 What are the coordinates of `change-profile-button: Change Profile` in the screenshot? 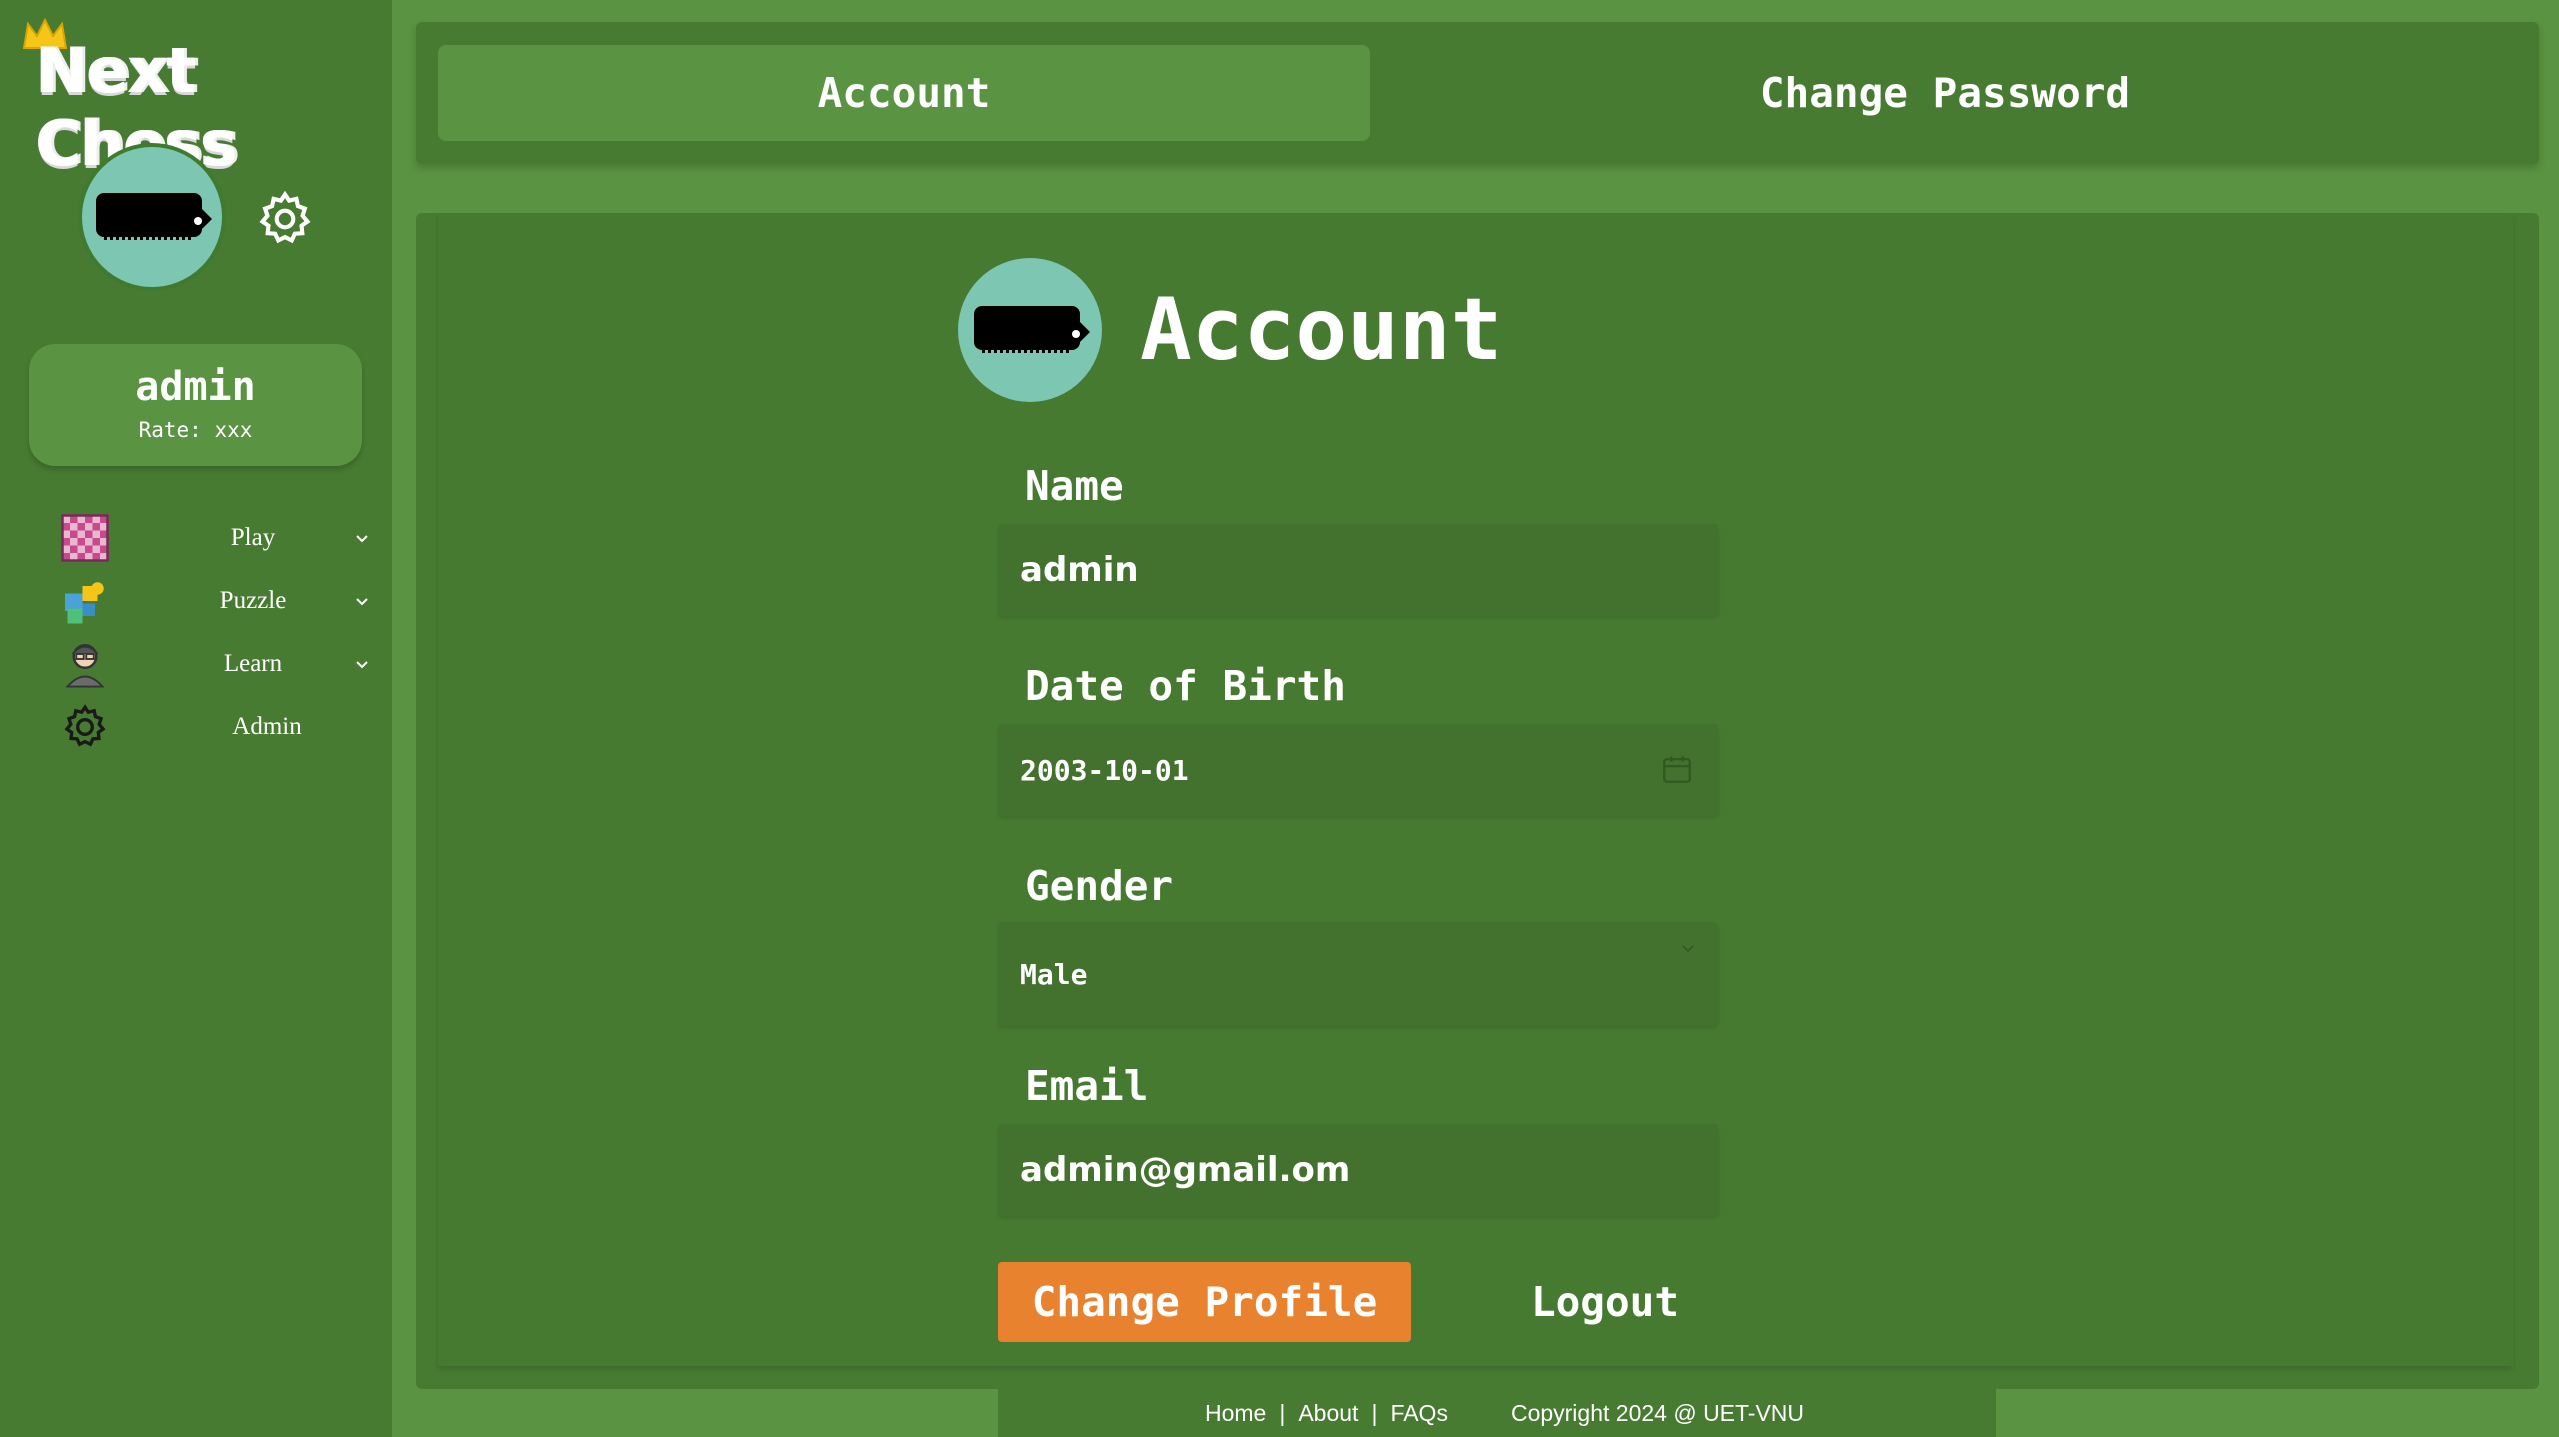 It's located at (1204, 1302).